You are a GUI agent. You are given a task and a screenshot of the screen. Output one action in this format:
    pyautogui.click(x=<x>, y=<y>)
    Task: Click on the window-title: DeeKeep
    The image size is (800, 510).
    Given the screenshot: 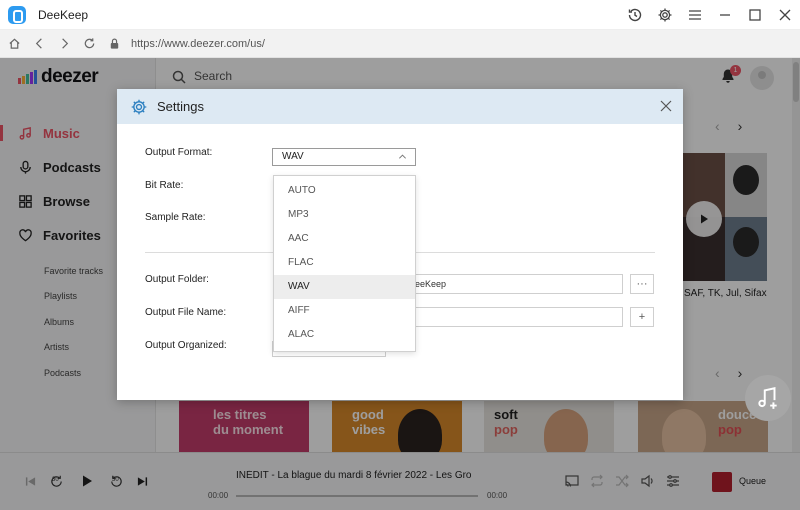 What is the action you would take?
    pyautogui.click(x=63, y=14)
    